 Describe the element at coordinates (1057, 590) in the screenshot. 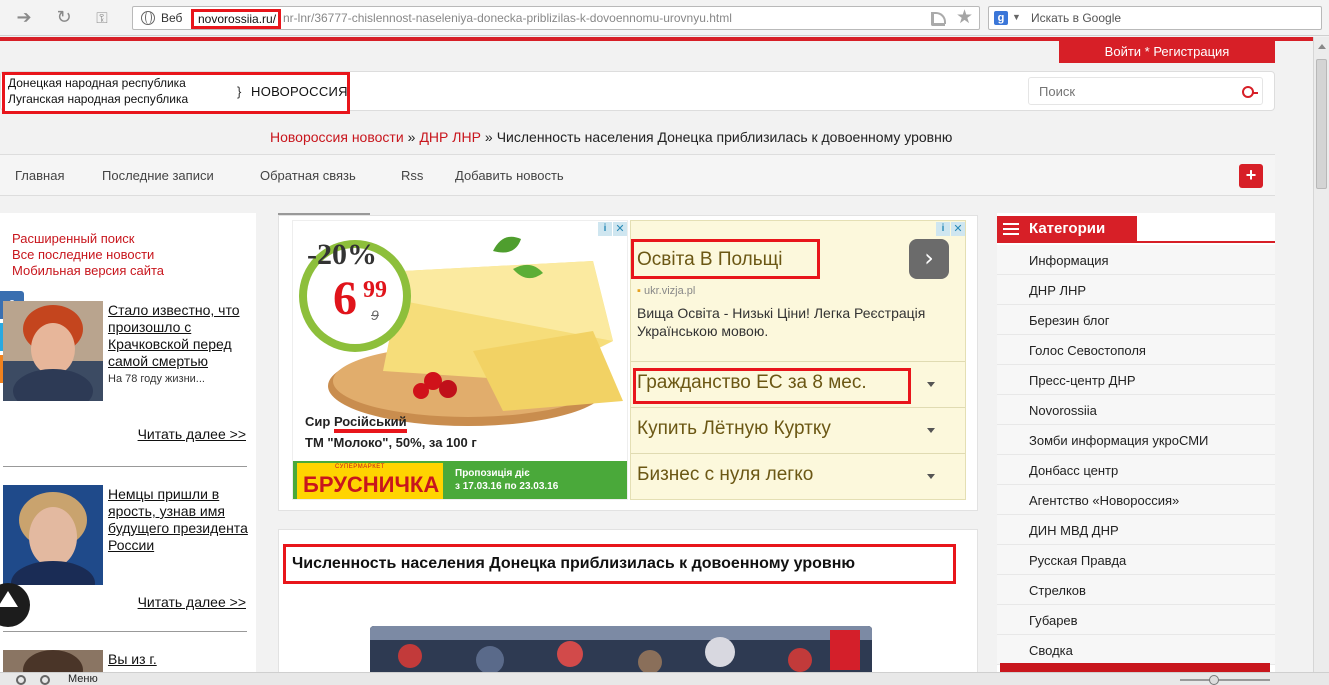

I see `category-label: Стрелков` at that location.